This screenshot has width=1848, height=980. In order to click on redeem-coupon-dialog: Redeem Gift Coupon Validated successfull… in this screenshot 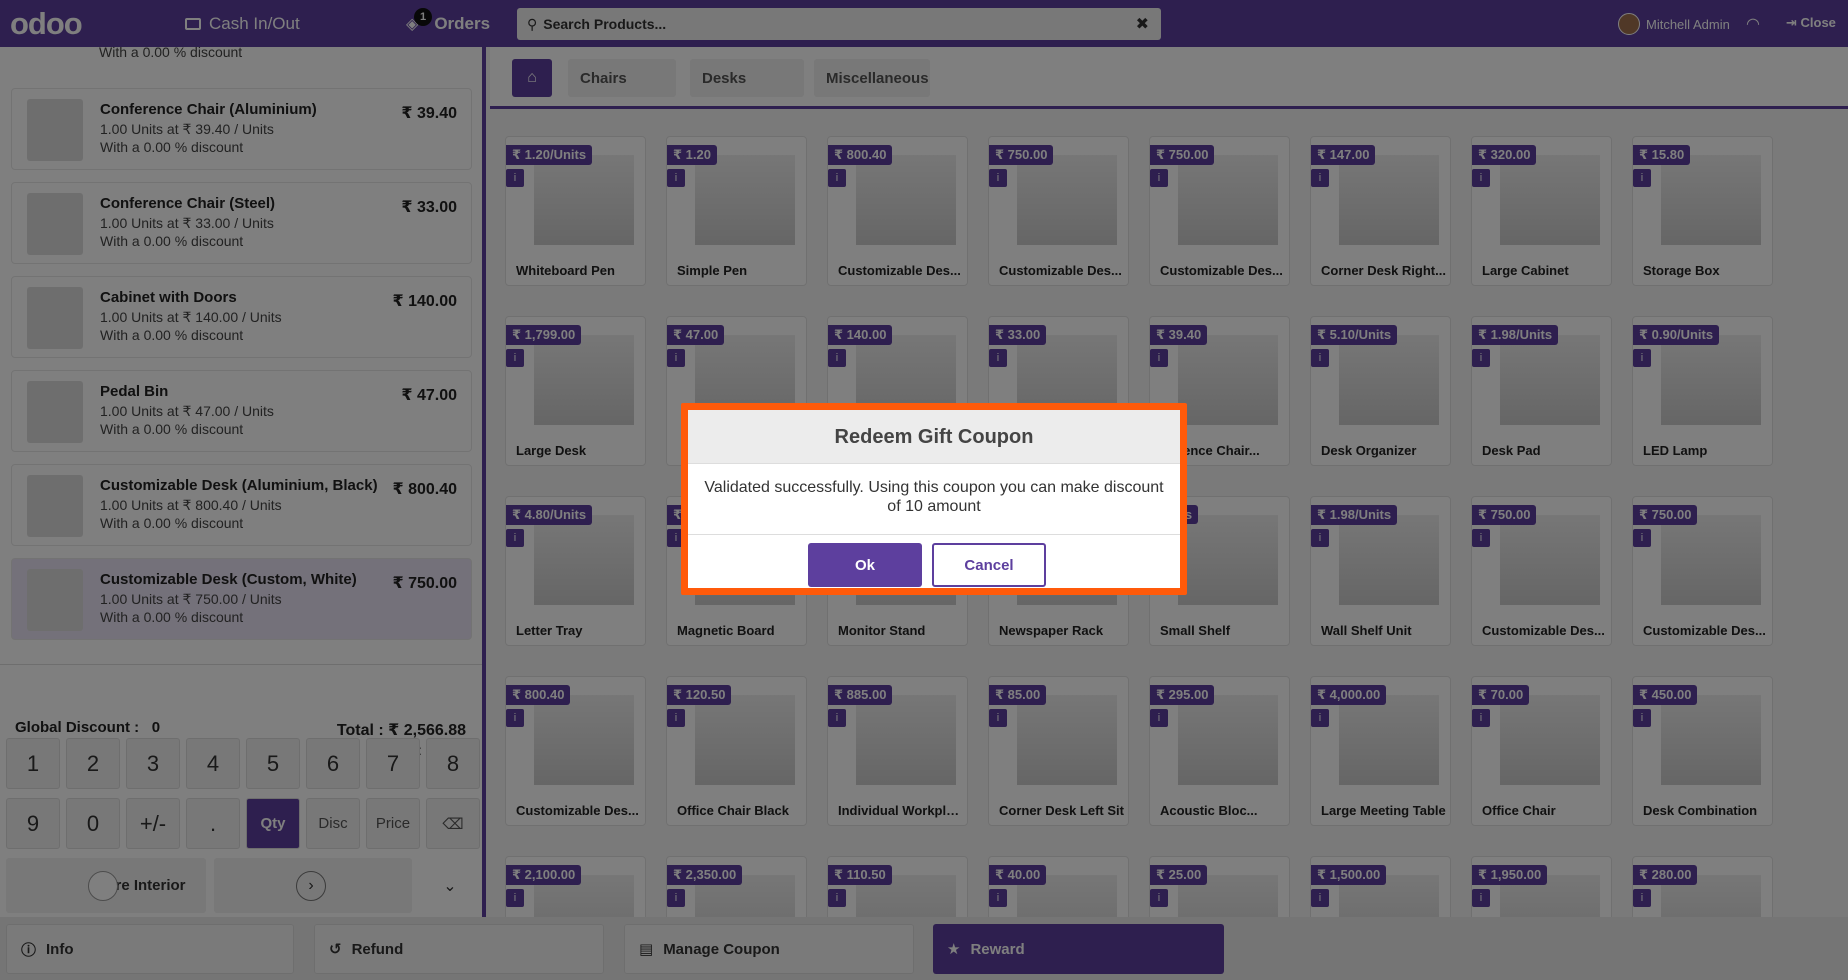, I will do `click(934, 499)`.